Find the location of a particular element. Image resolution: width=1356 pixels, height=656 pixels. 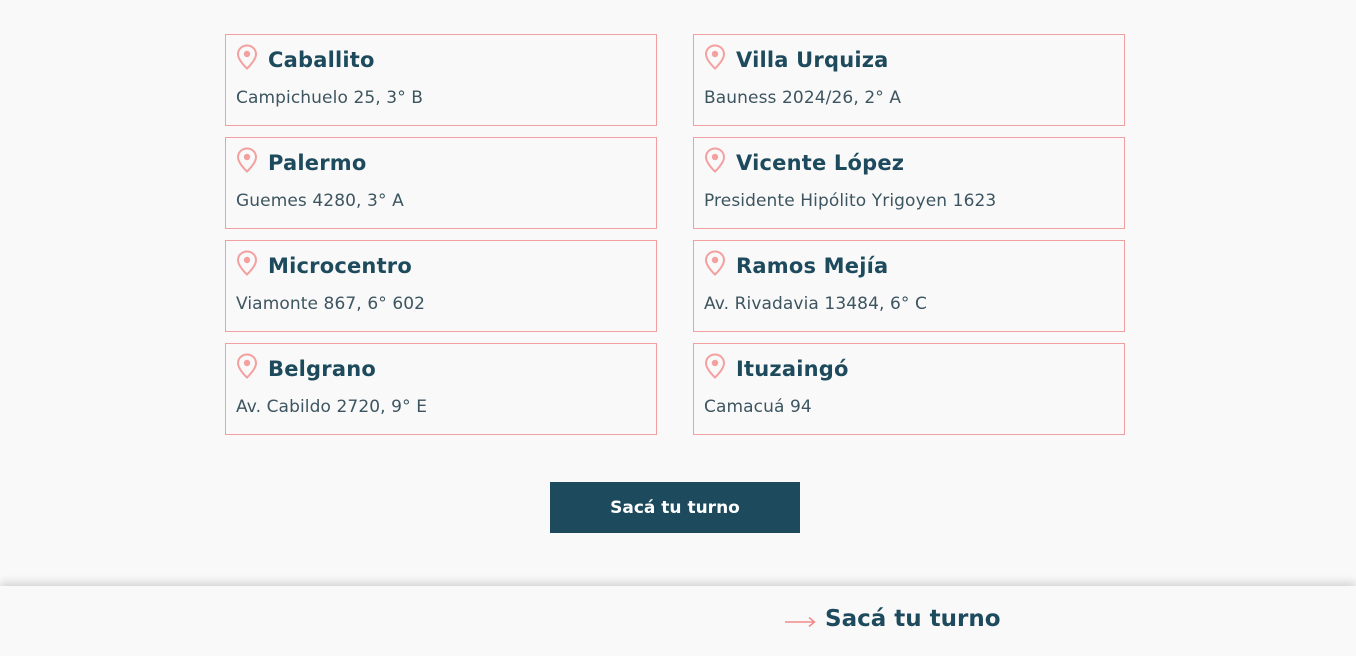

location-card-caballito: Caballito Campichuelo 25, 3° B is located at coordinates (441, 80).